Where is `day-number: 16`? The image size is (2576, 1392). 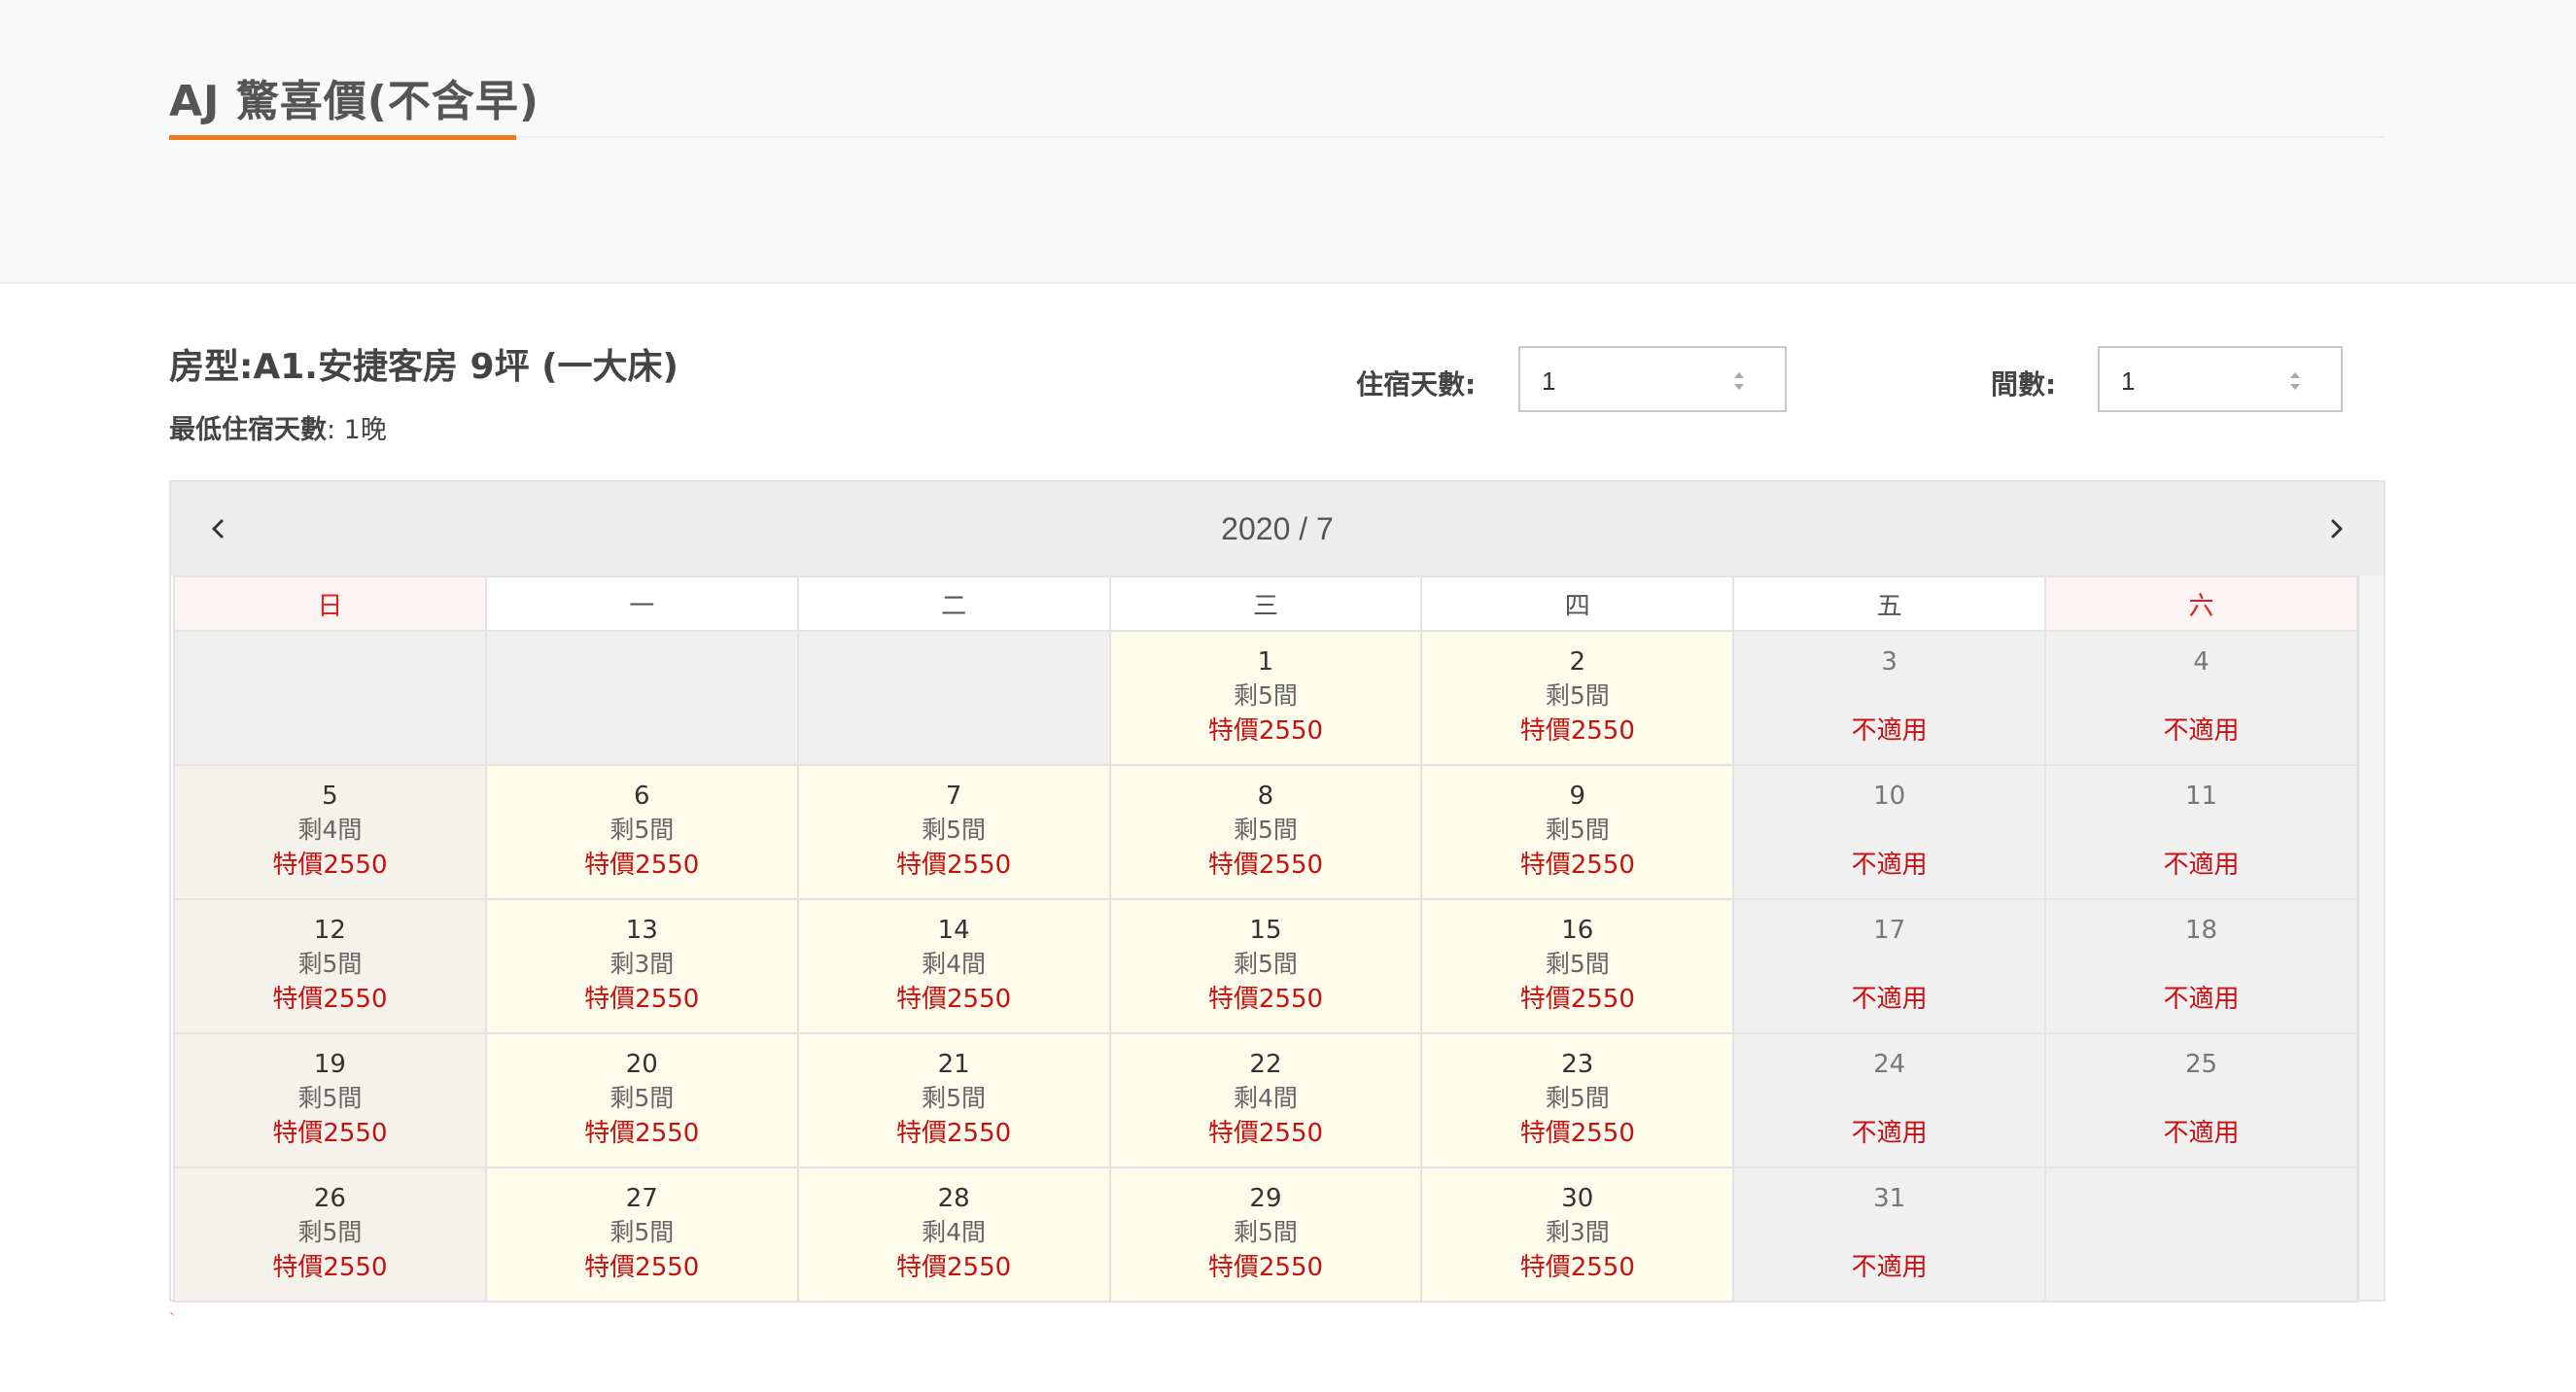 day-number: 16 is located at coordinates (1577, 930).